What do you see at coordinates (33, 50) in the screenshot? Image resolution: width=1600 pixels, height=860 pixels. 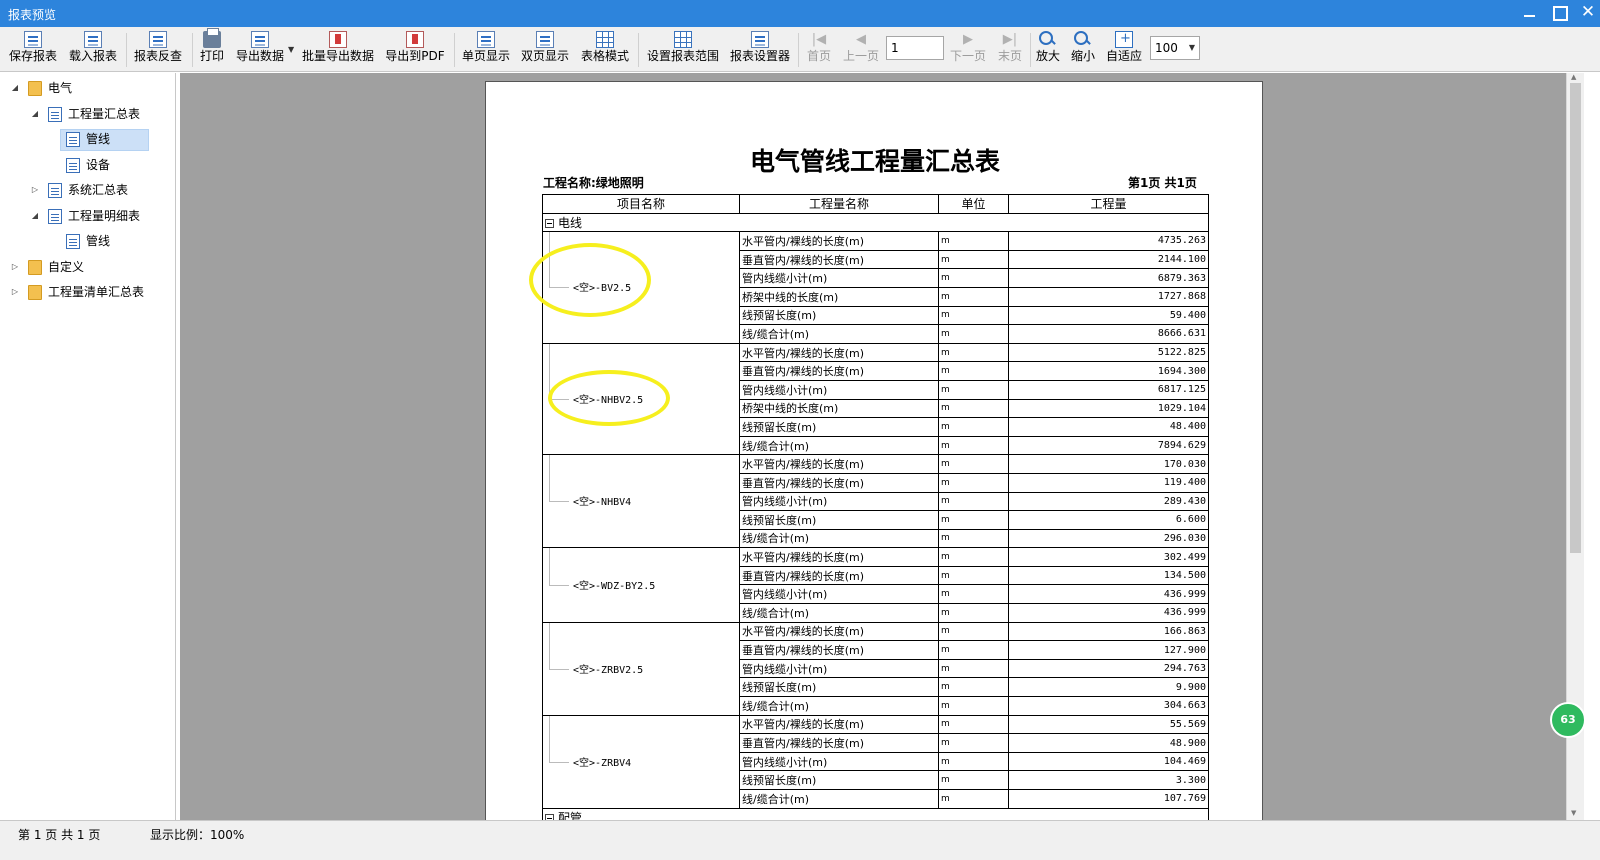 I see `save-report-button: 保存报表` at bounding box center [33, 50].